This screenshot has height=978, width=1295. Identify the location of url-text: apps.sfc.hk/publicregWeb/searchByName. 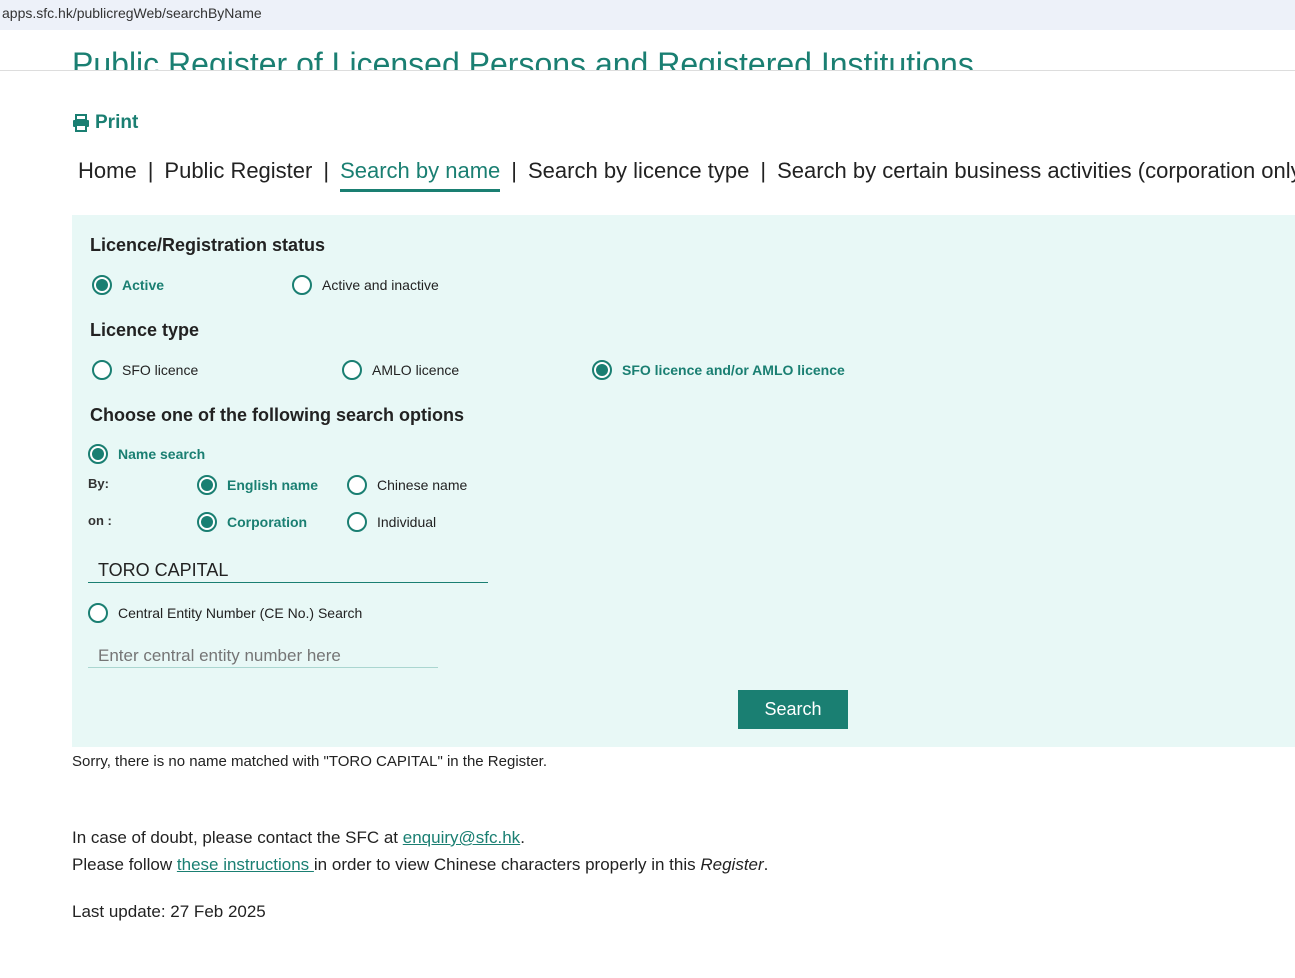
(132, 13).